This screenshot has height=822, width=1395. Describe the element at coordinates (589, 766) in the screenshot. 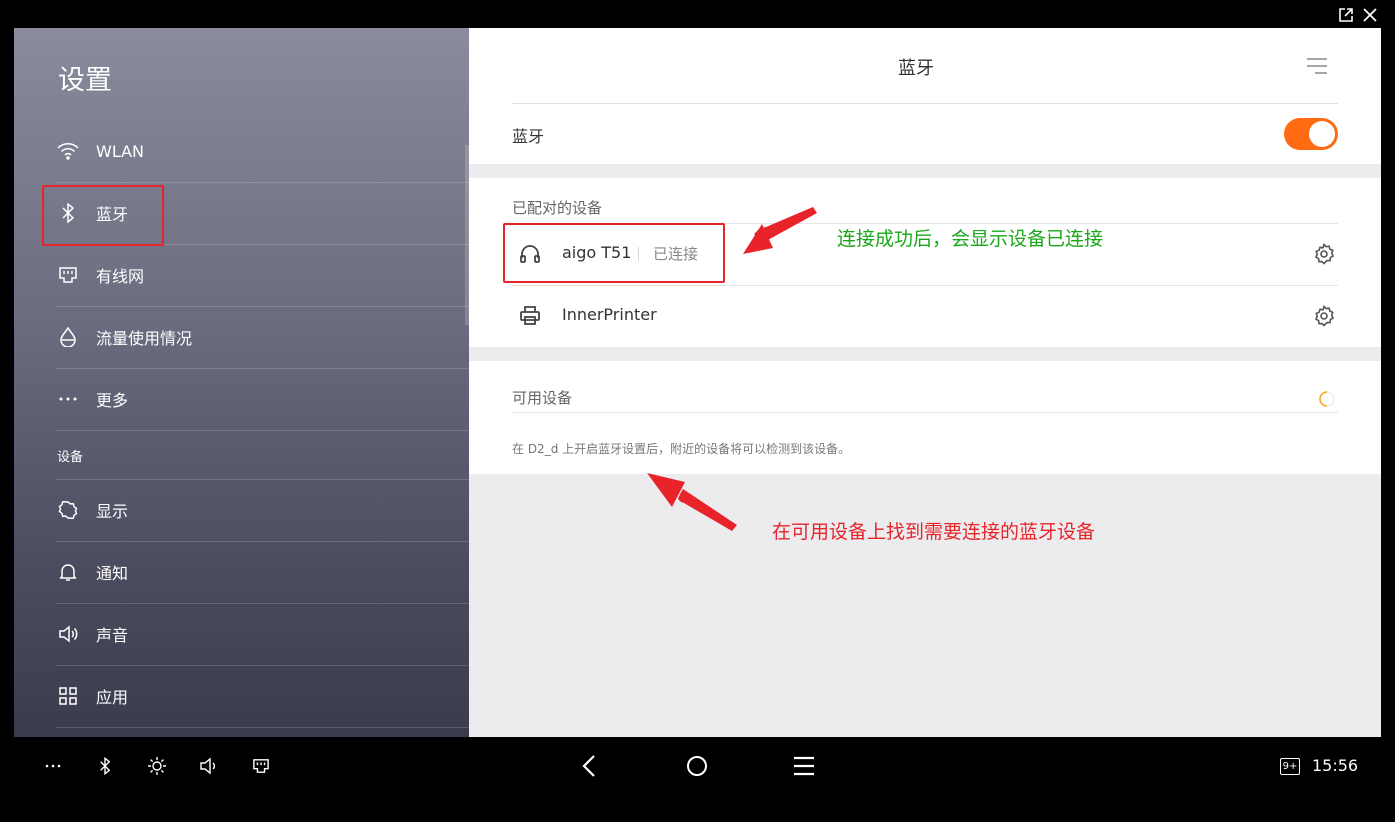

I see `back-button` at that location.